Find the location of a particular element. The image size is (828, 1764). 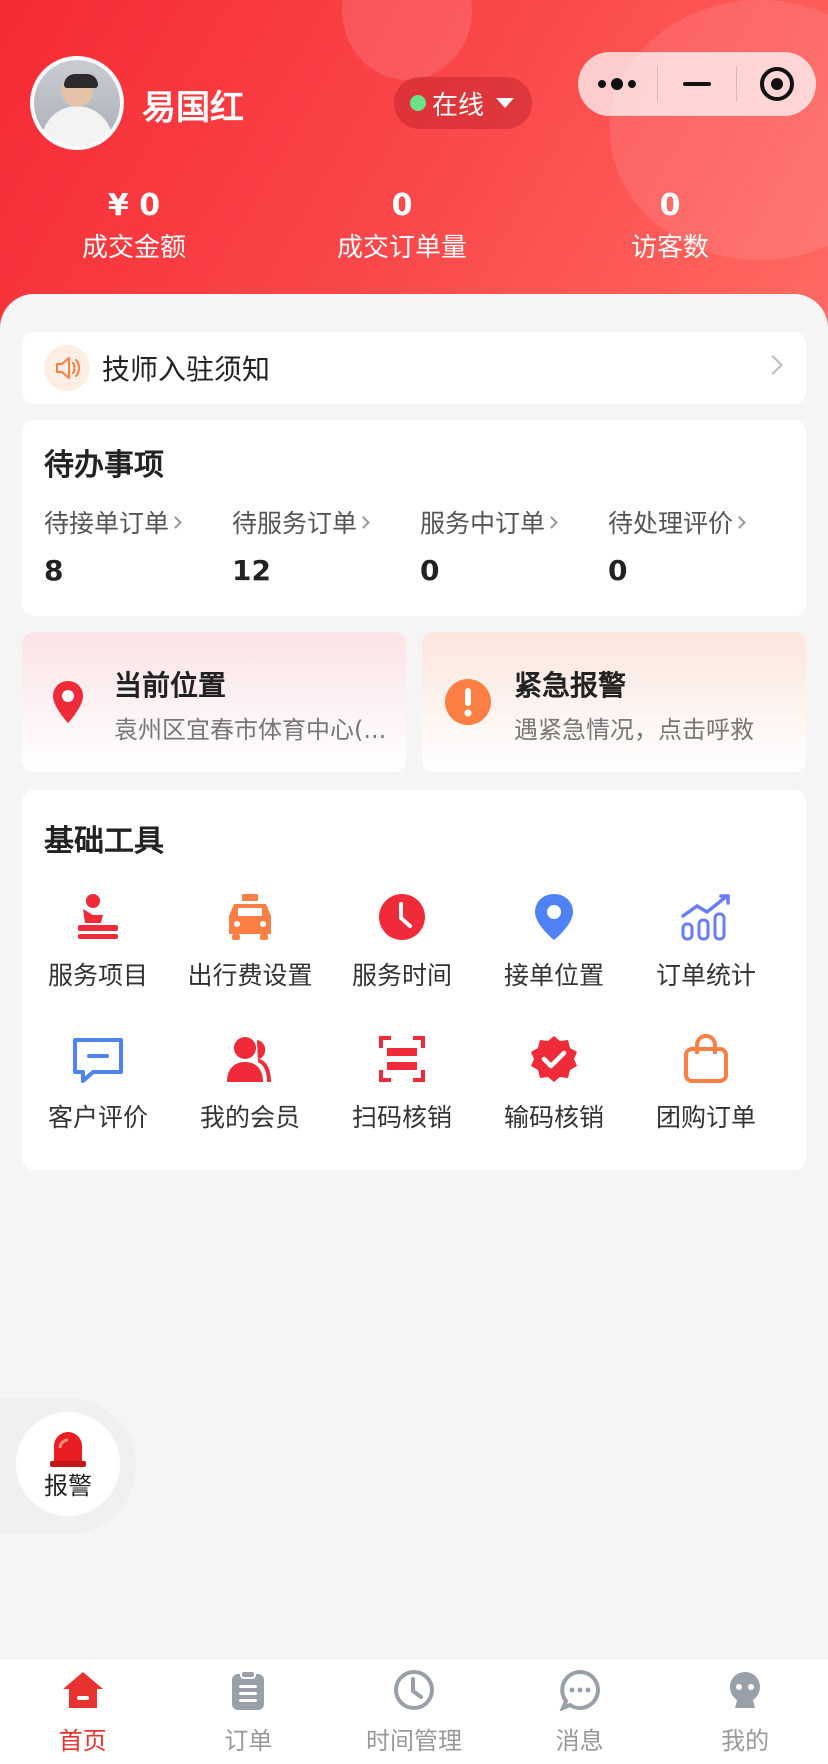

tool-code-verify: 输码核销 is located at coordinates (554, 1103).